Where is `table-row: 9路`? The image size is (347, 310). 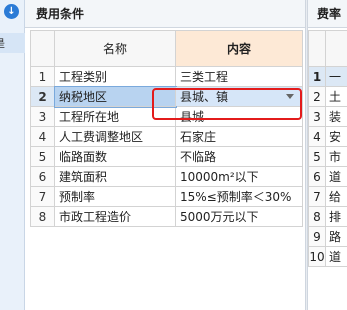
table-row: 9路 is located at coordinates (327, 236).